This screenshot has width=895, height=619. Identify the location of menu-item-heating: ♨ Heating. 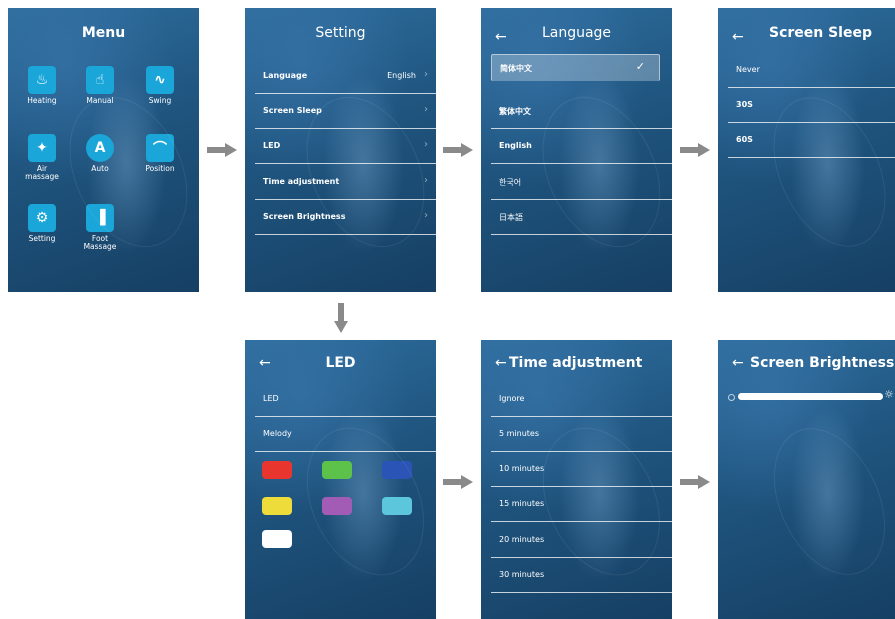
(42, 85).